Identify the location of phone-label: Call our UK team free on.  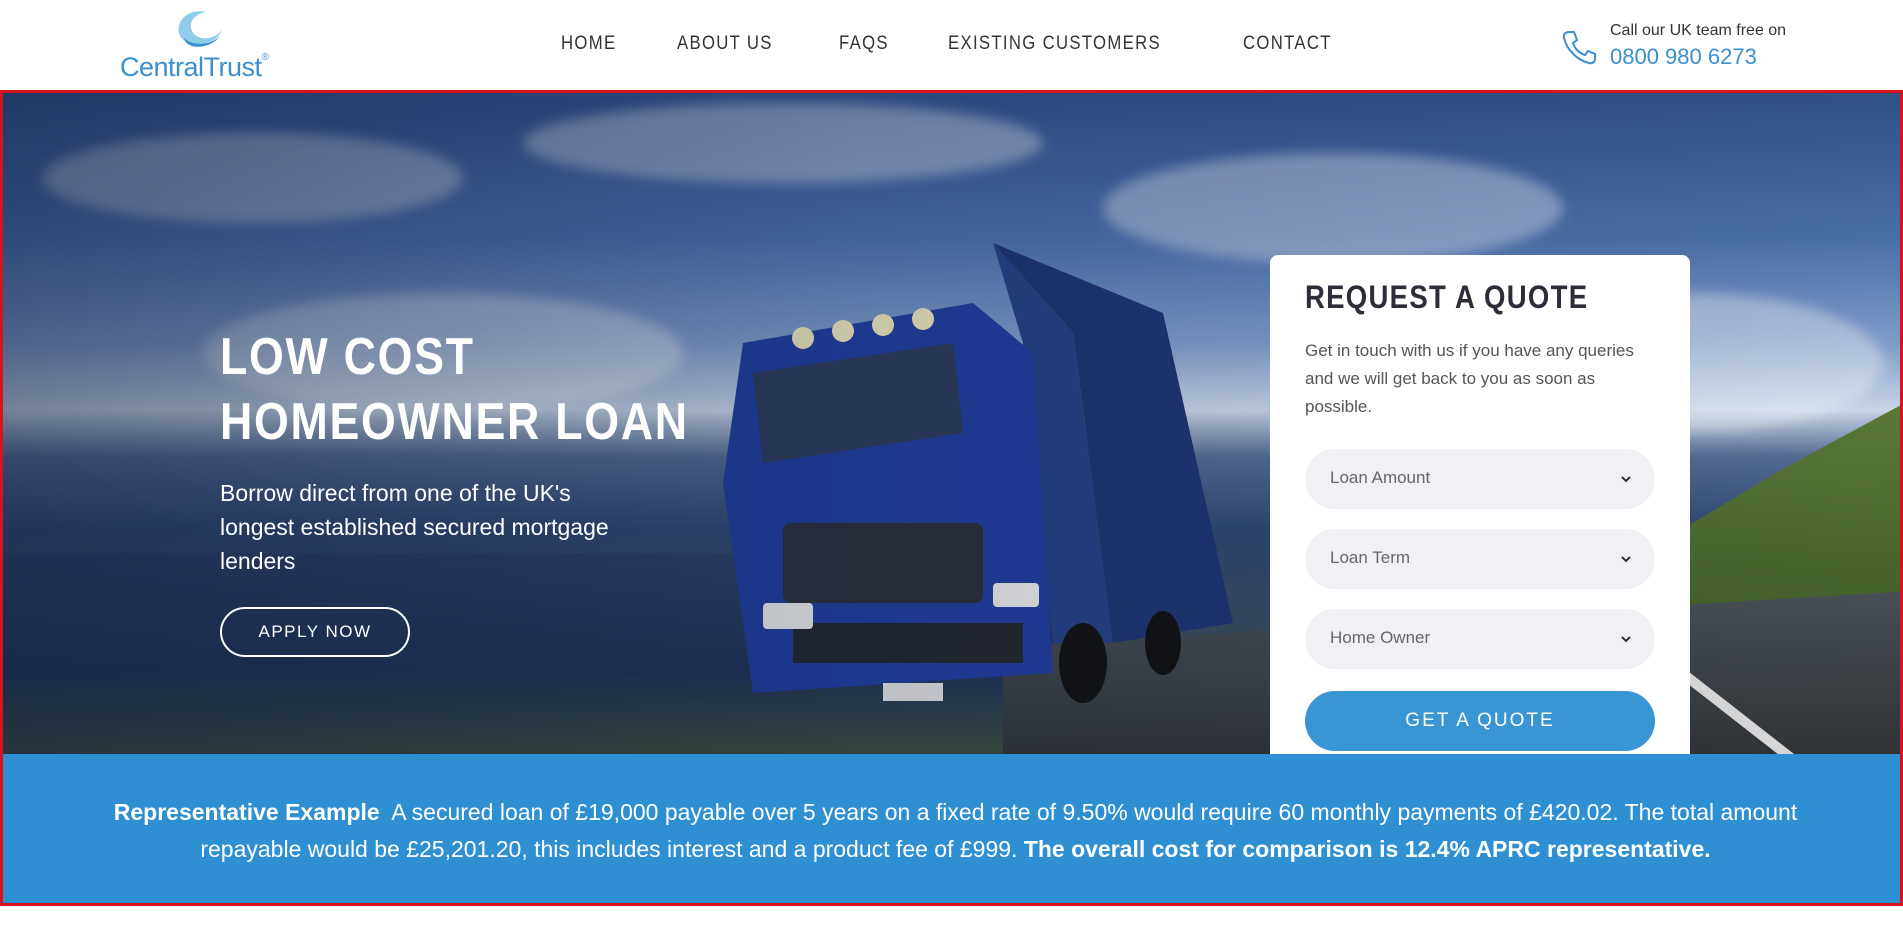
(1698, 30).